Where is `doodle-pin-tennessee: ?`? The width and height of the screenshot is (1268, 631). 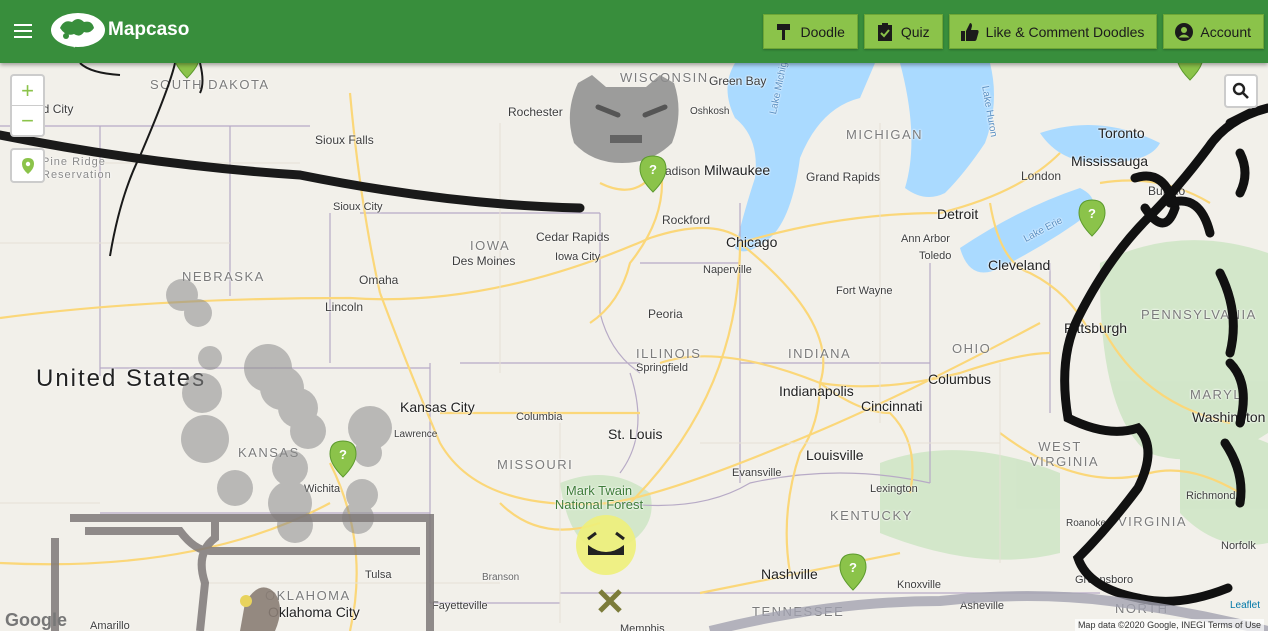
doodle-pin-tennessee: ? is located at coordinates (853, 572).